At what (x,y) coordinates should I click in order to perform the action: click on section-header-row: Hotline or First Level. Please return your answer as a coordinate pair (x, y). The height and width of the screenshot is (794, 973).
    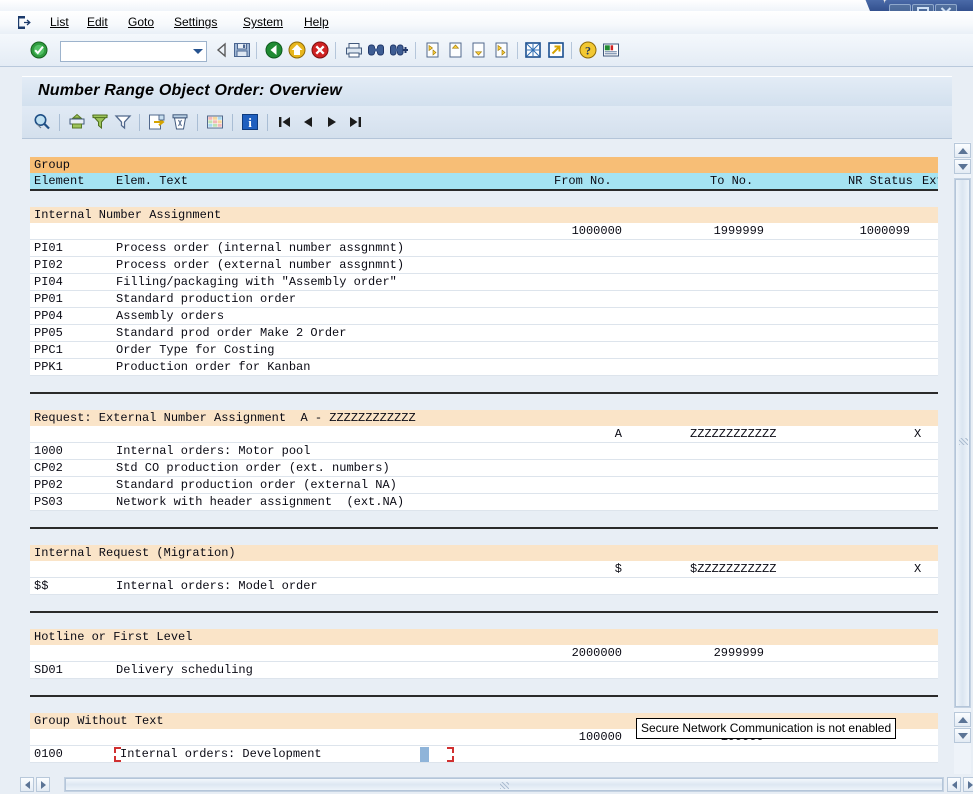
    Looking at the image, I should click on (484, 637).